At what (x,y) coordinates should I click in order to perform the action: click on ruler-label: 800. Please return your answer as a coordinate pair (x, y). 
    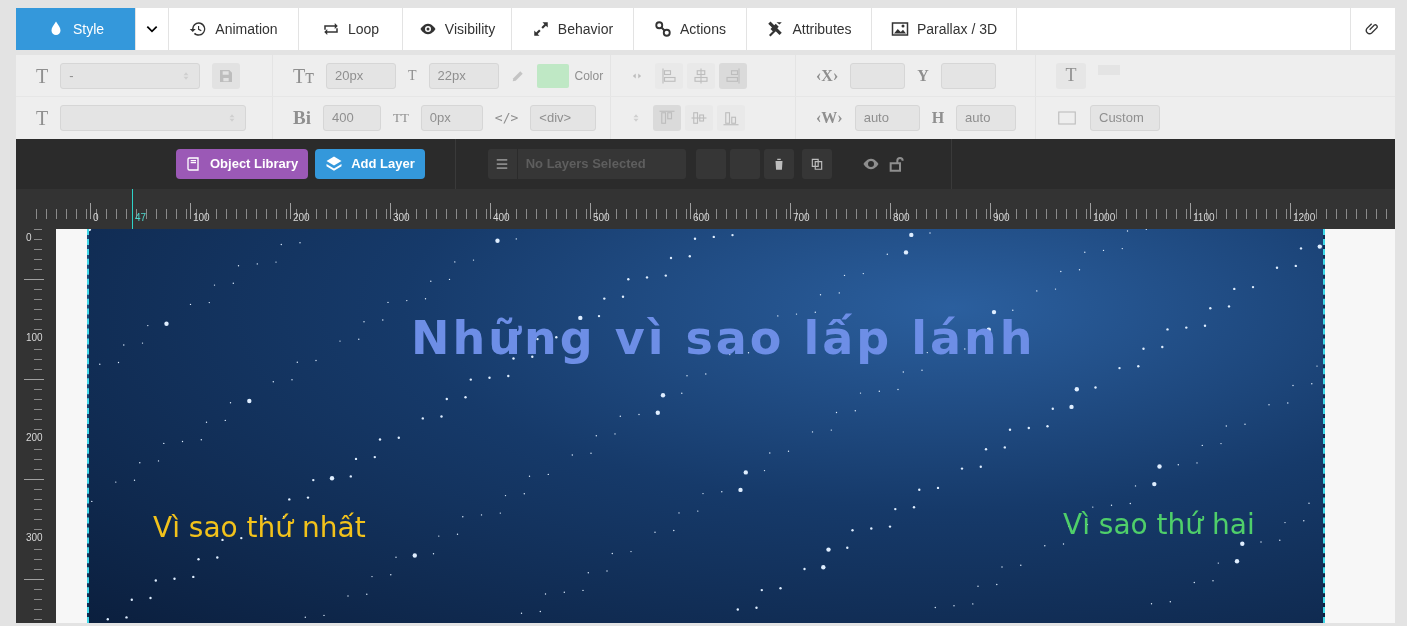
    Looking at the image, I should click on (901, 218).